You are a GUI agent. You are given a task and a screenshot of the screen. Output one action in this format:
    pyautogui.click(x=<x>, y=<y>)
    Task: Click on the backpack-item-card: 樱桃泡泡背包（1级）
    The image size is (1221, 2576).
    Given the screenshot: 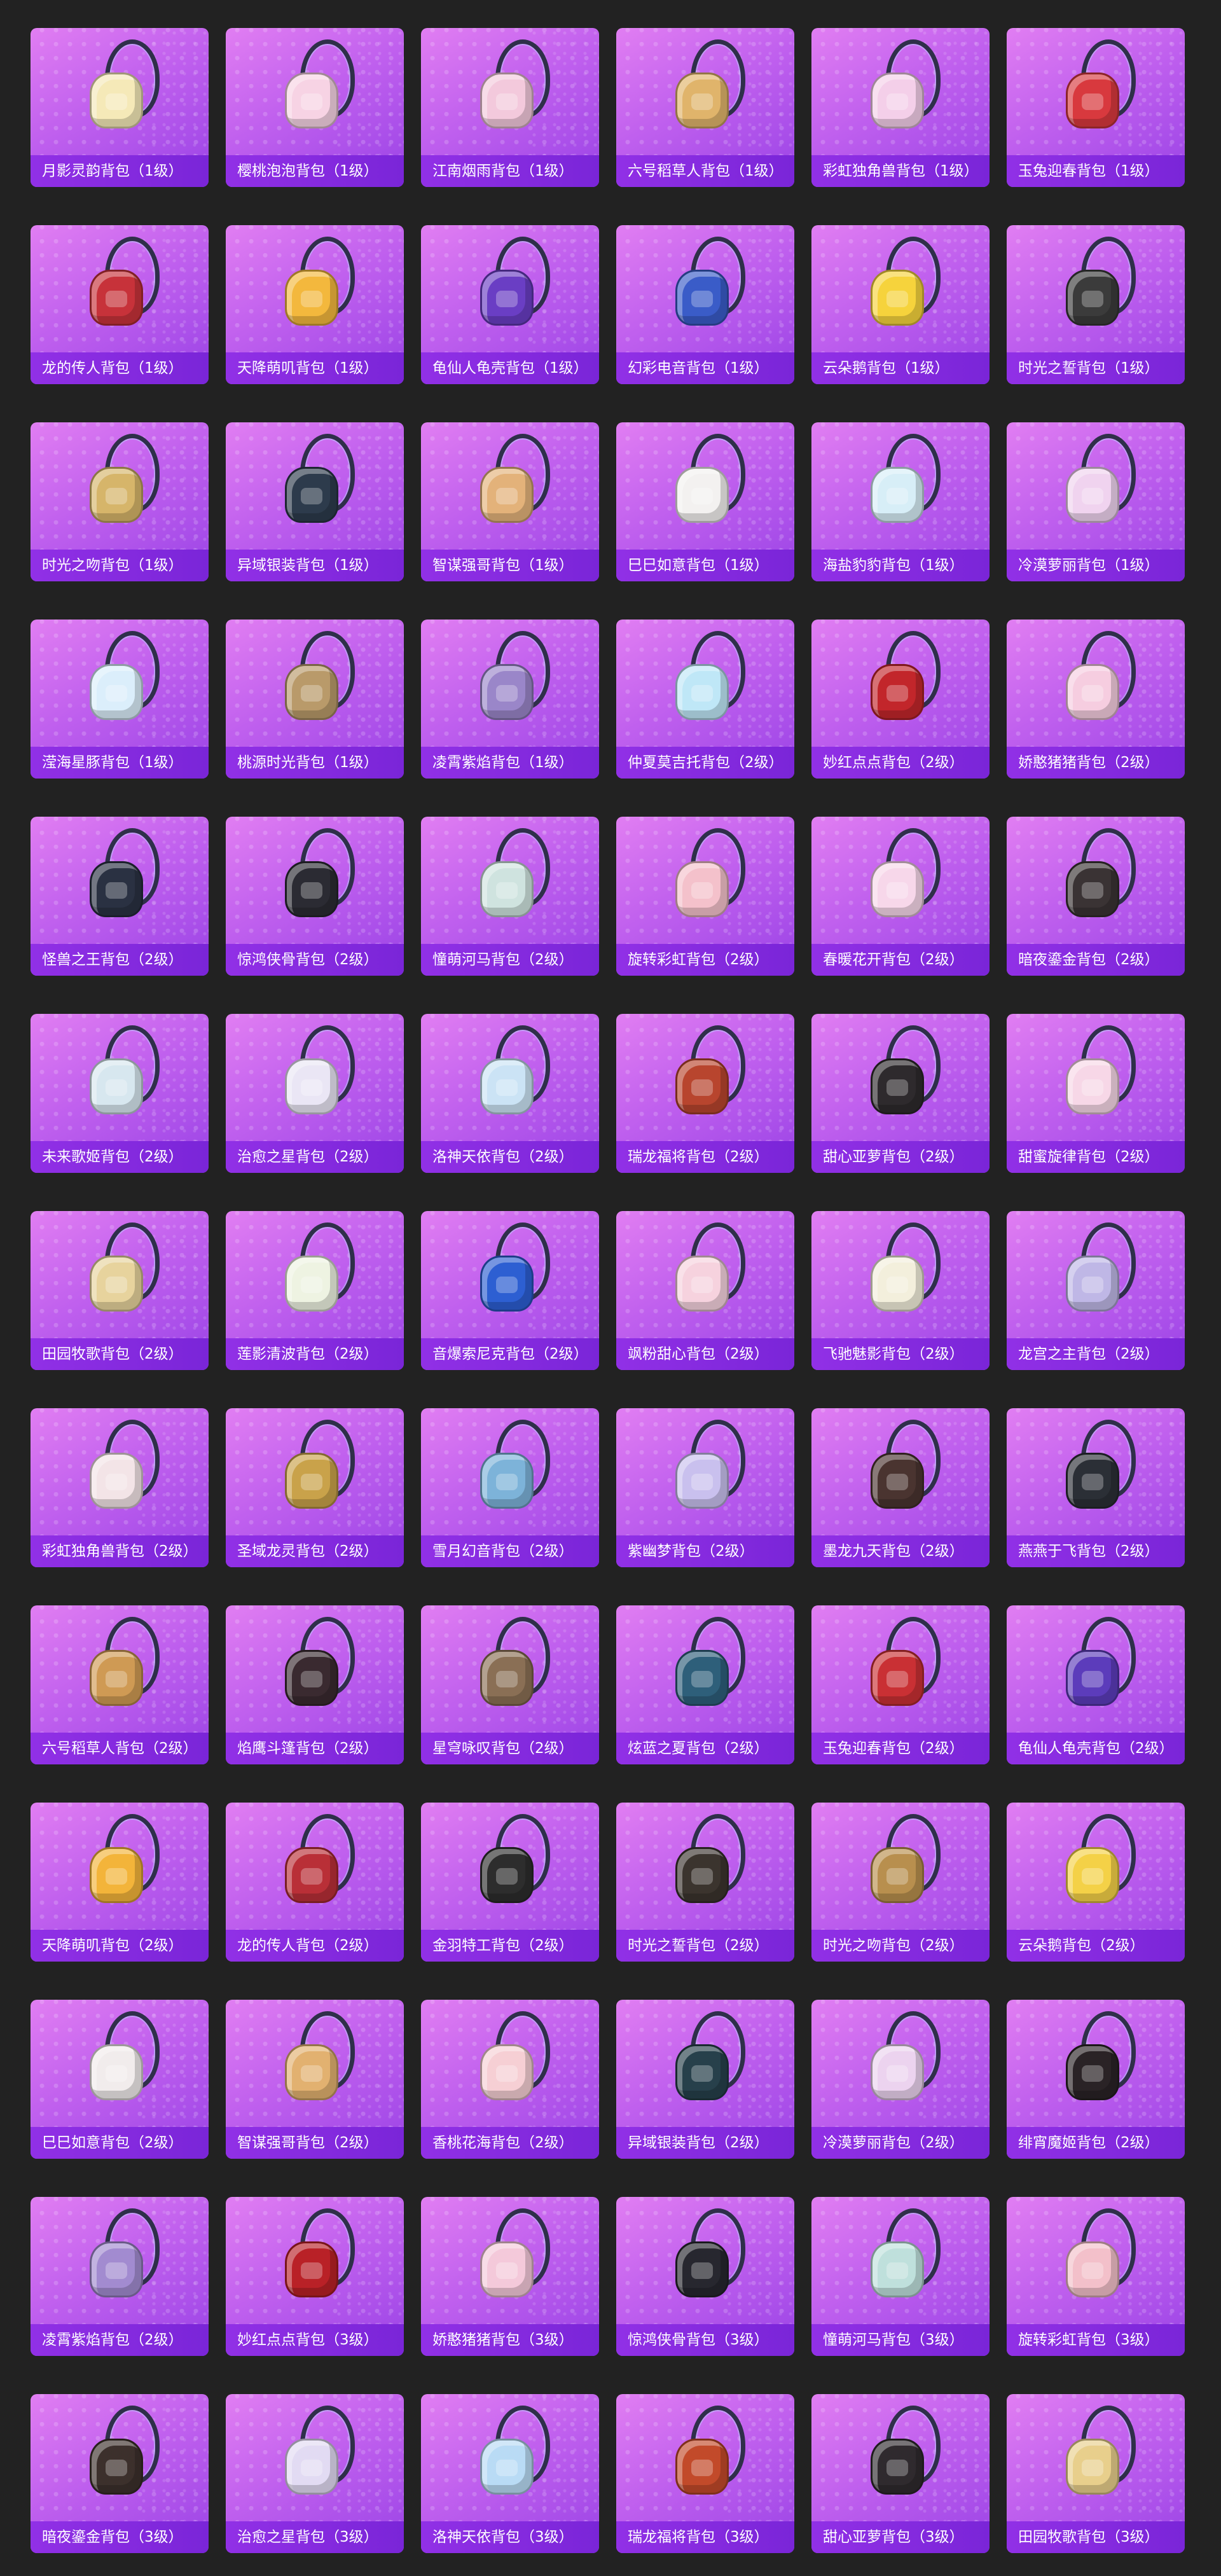 What is the action you would take?
    pyautogui.click(x=315, y=107)
    